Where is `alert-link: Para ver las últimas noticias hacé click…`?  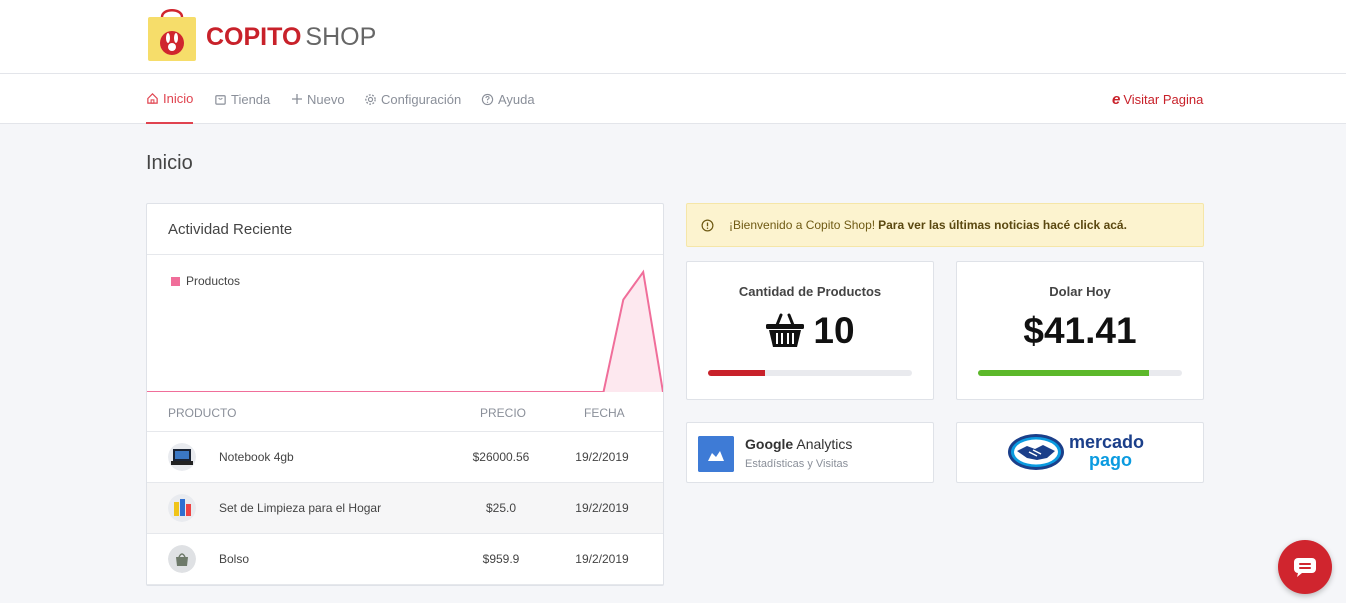 alert-link: Para ver las últimas noticias hacé click… is located at coordinates (1002, 225).